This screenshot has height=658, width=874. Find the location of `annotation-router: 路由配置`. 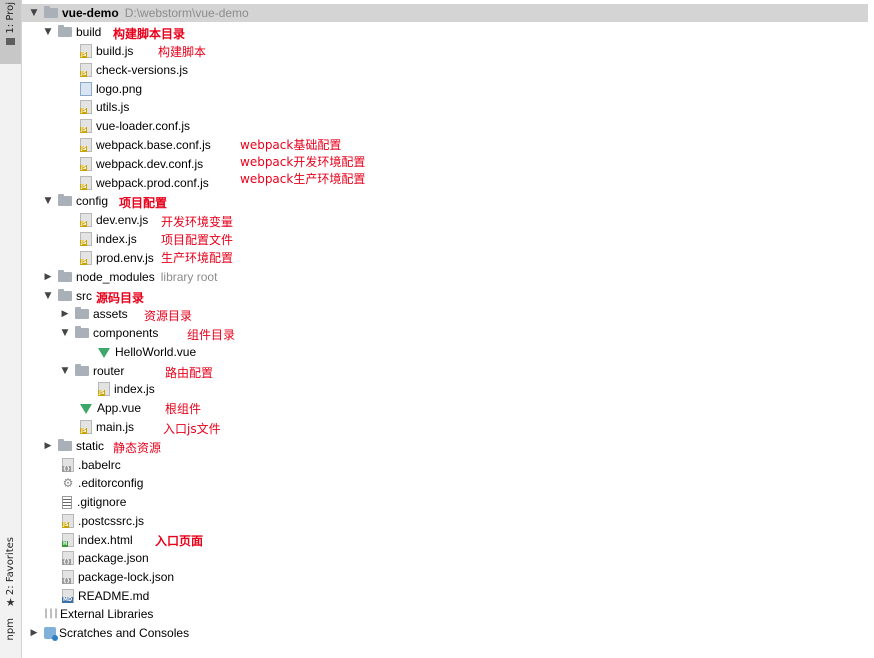

annotation-router: 路由配置 is located at coordinates (189, 373).